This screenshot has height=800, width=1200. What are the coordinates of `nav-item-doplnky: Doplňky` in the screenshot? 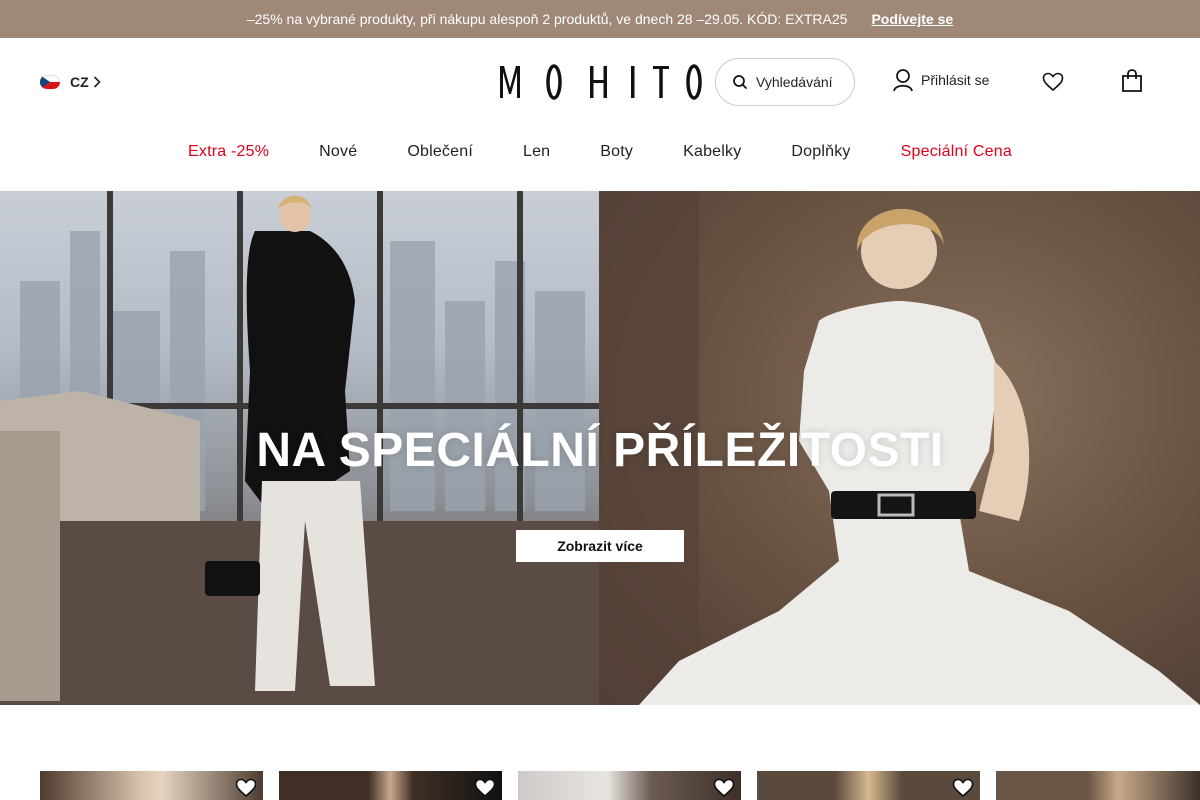 It's located at (820, 152).